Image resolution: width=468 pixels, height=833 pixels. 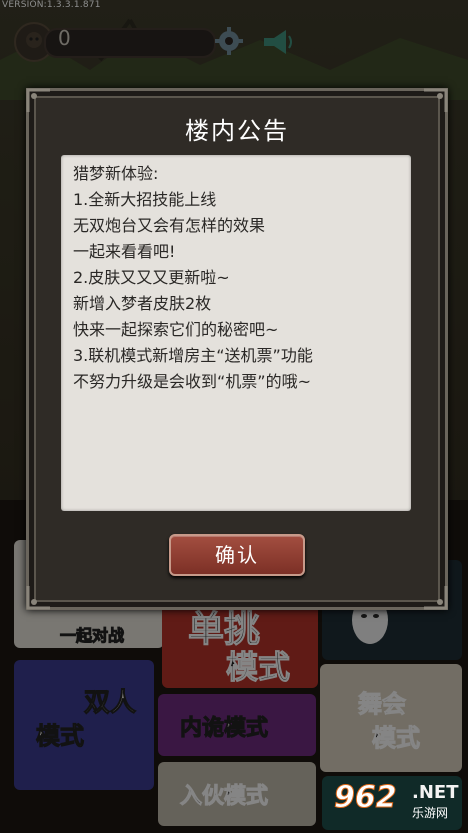 I want to click on watermark-number: 962, so click(x=366, y=798).